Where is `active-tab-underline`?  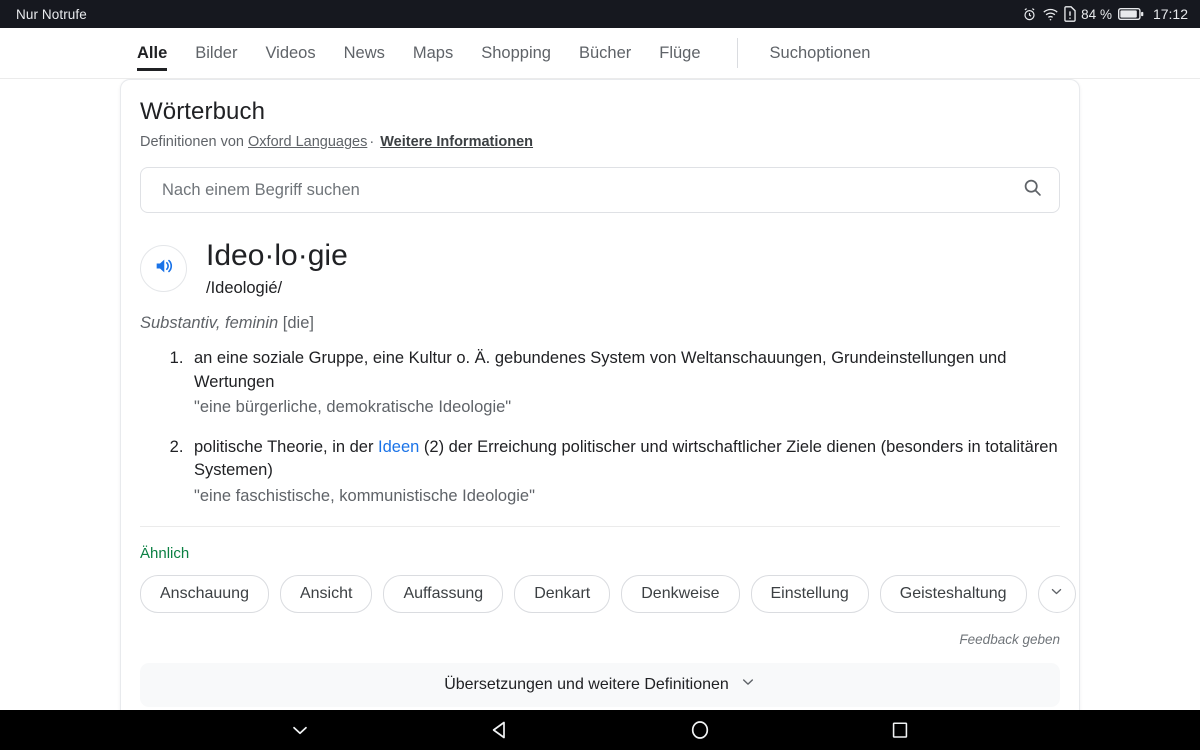 active-tab-underline is located at coordinates (152, 69).